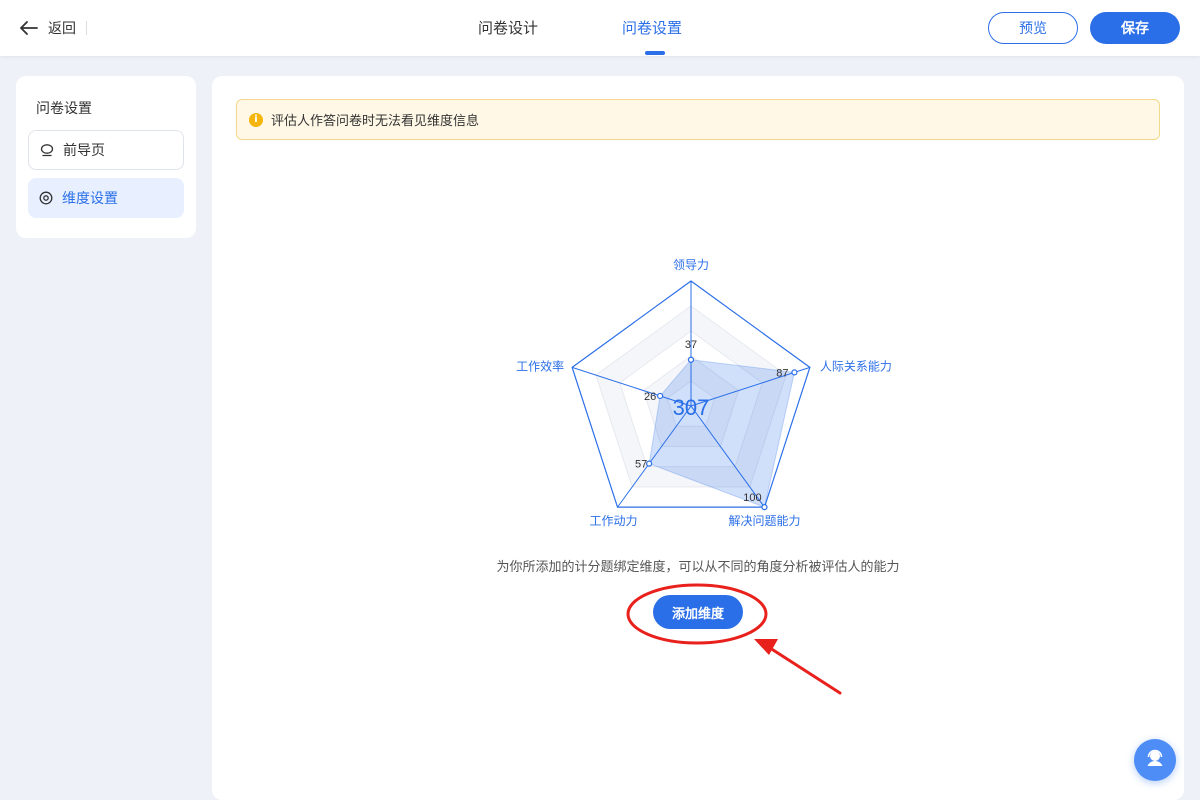 The image size is (1200, 800). I want to click on sidebar-item-label: 前导页, so click(84, 151).